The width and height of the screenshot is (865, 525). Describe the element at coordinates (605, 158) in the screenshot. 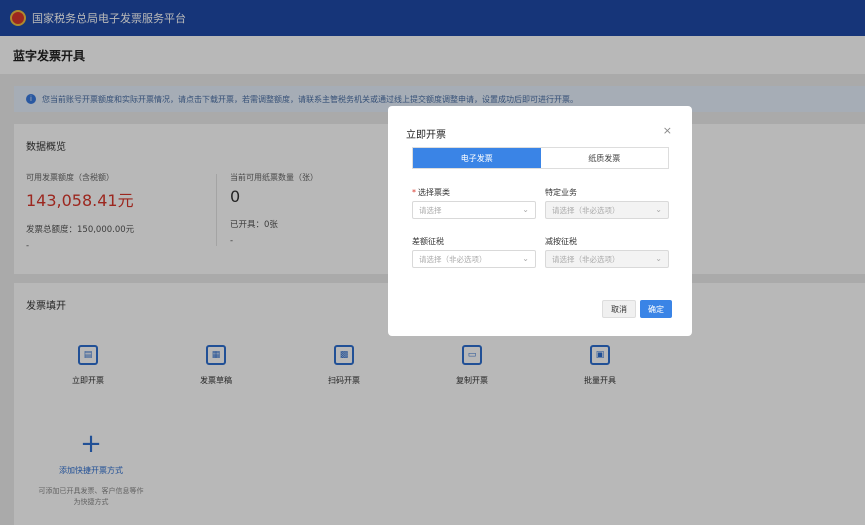

I see `tab-paper-invoice: 纸质发票` at that location.